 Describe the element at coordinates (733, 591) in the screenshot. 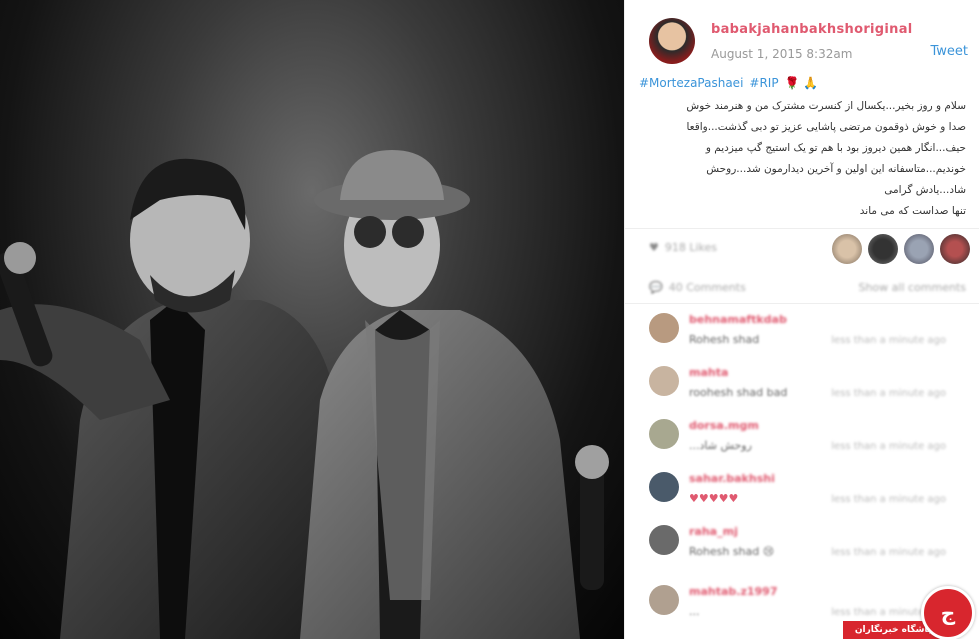

I see `commenter-username: mahtab.z1997` at that location.